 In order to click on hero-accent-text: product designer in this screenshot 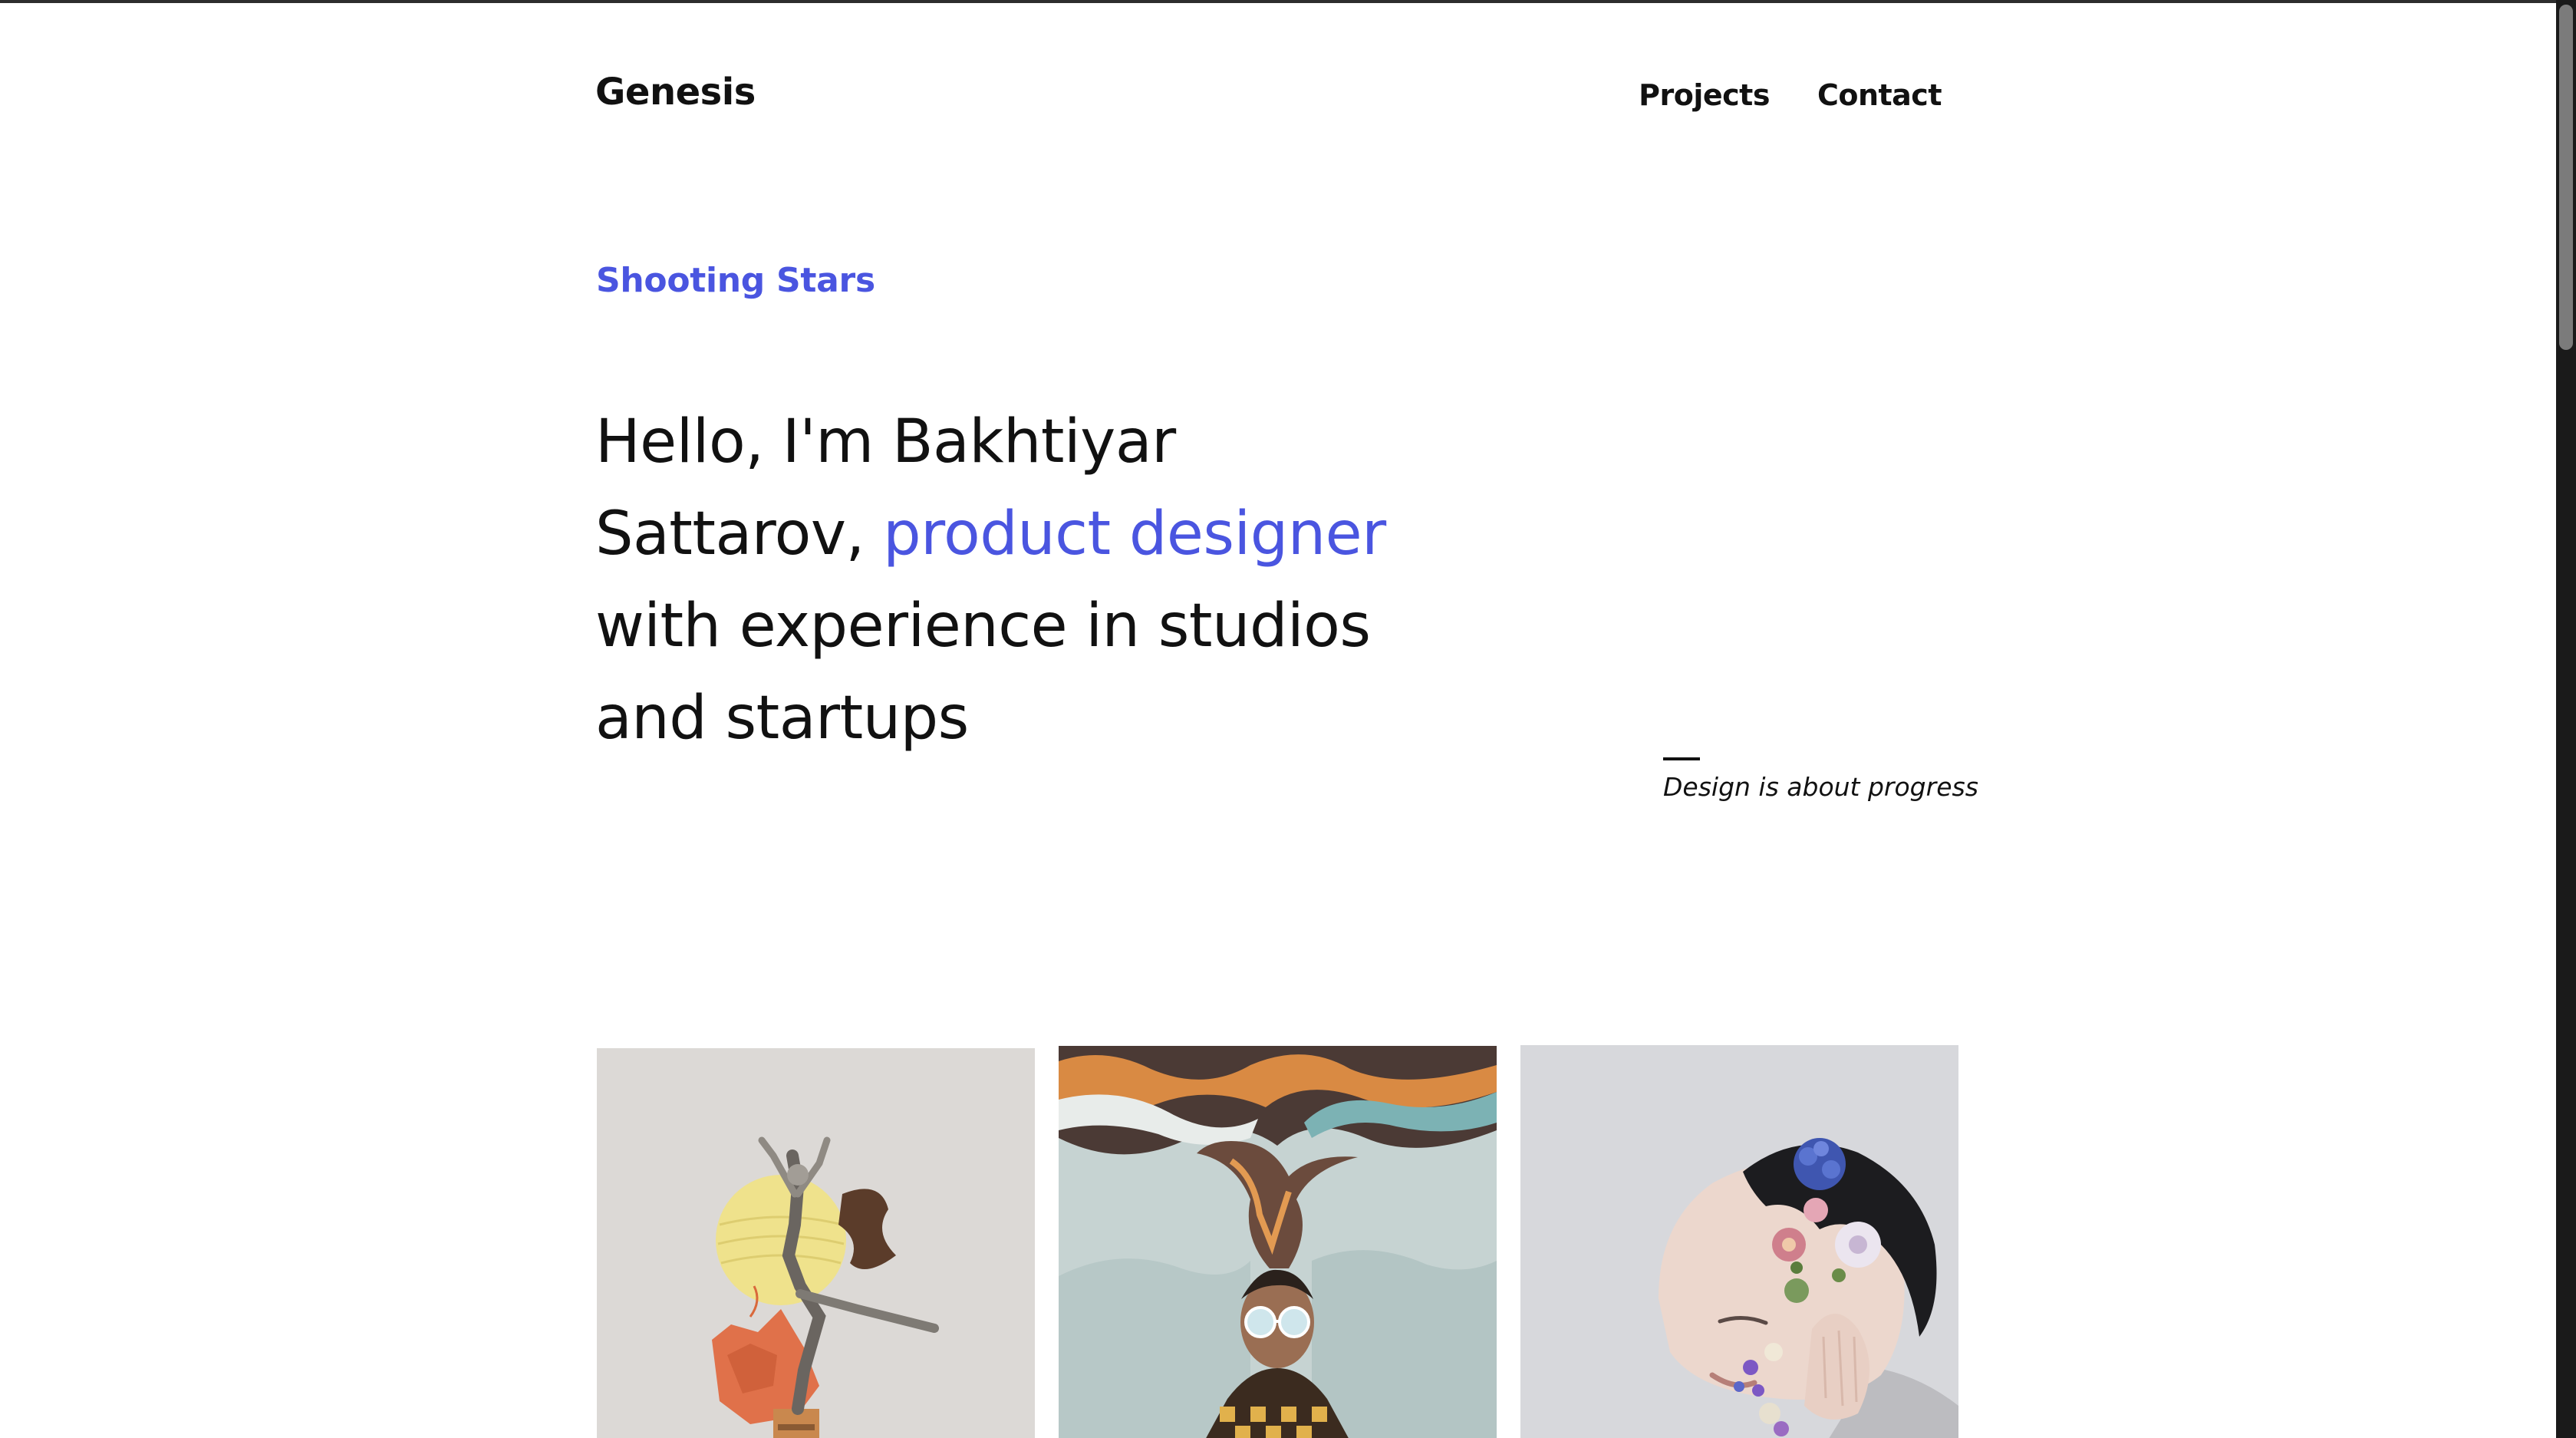, I will do `click(1134, 534)`.